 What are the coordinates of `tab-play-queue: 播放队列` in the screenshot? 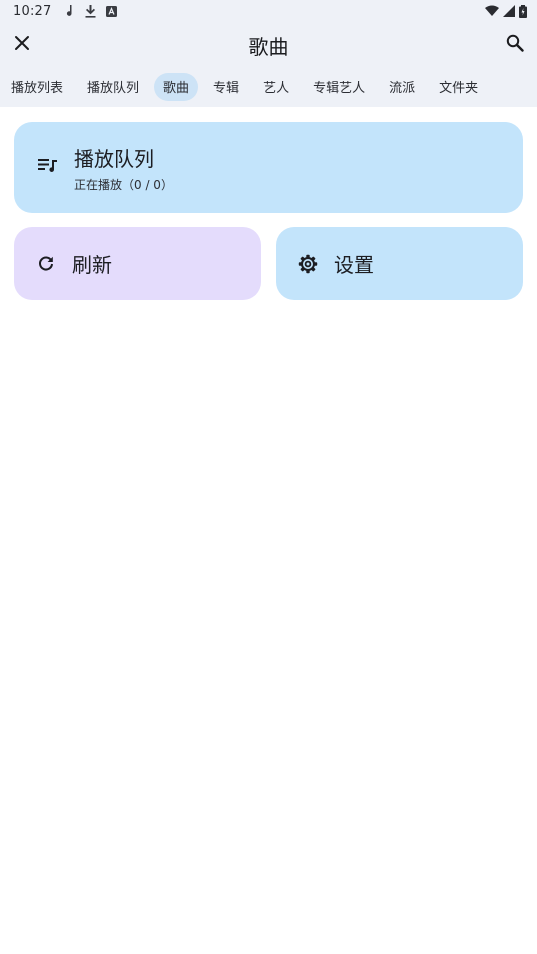 It's located at (113, 87).